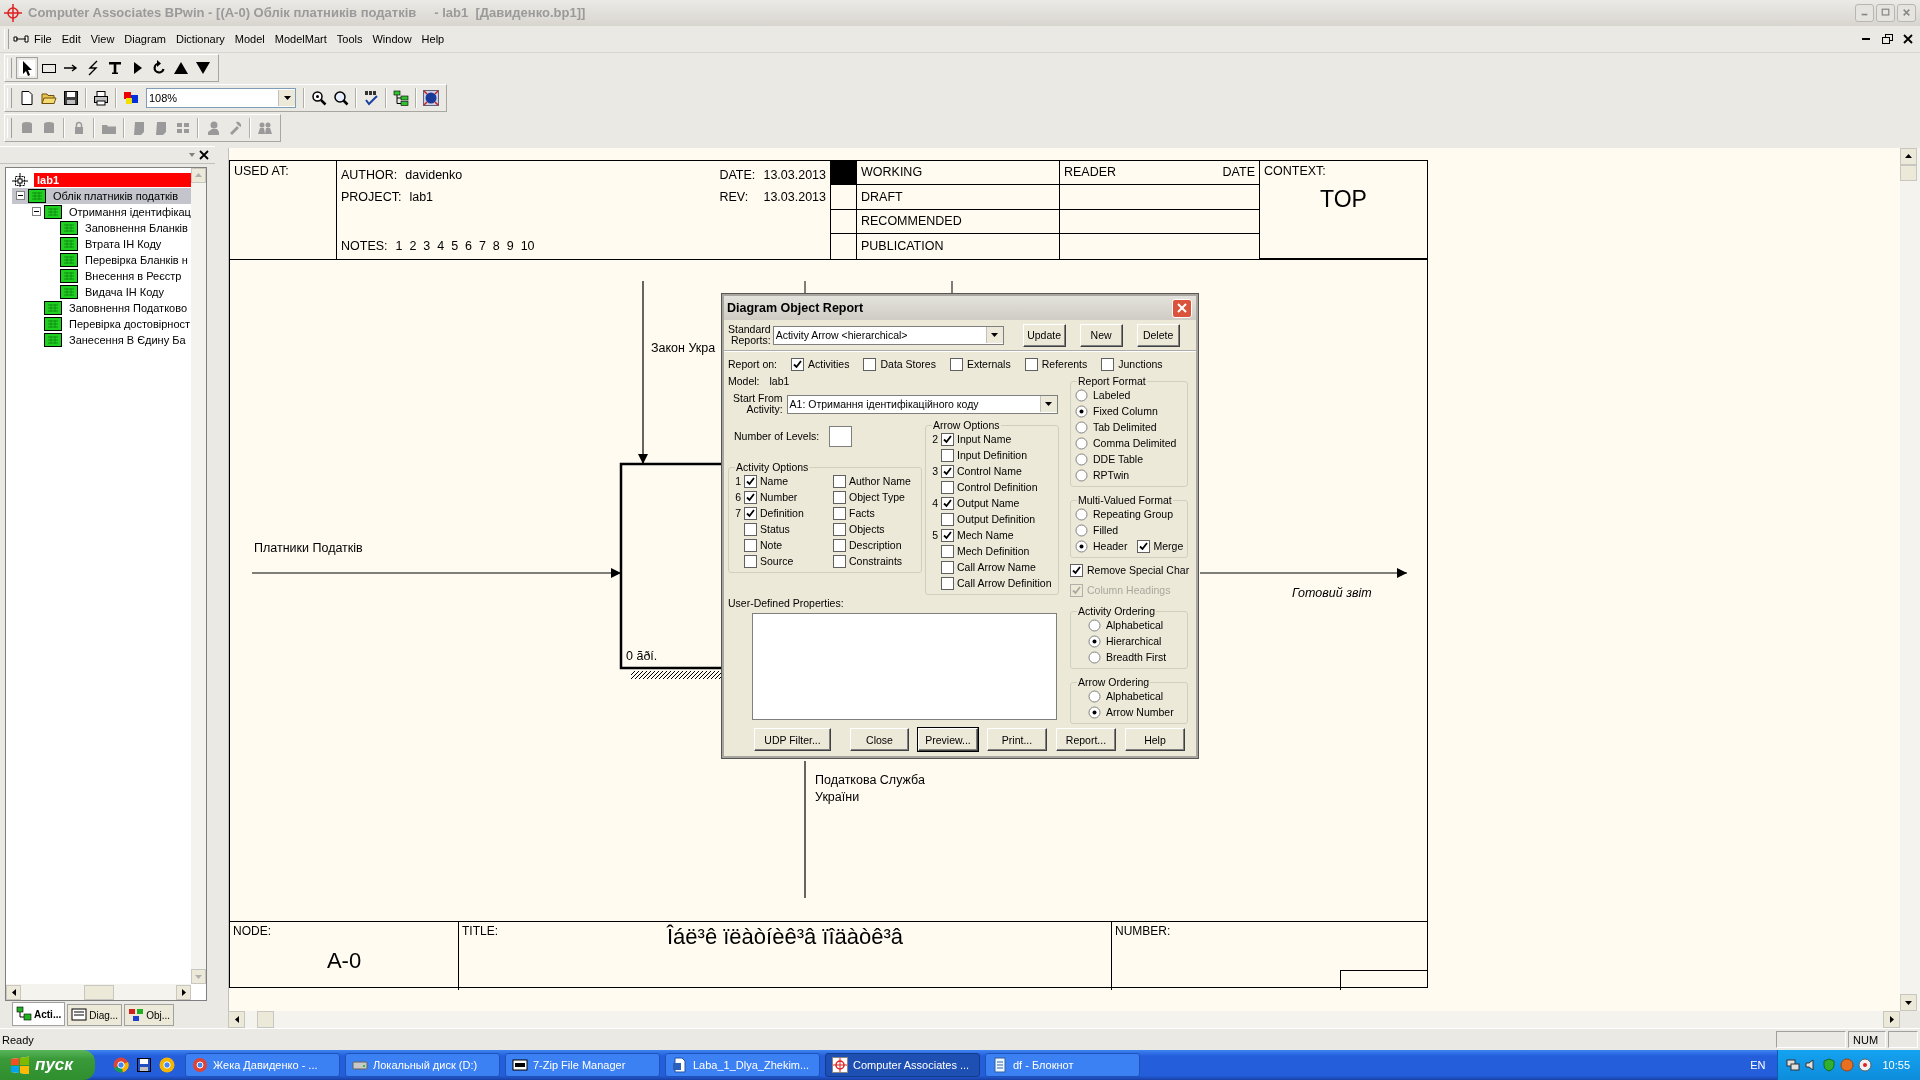  What do you see at coordinates (922, 404) in the screenshot?
I see `dropdown: A1: Отримання ідентифікаційного коду` at bounding box center [922, 404].